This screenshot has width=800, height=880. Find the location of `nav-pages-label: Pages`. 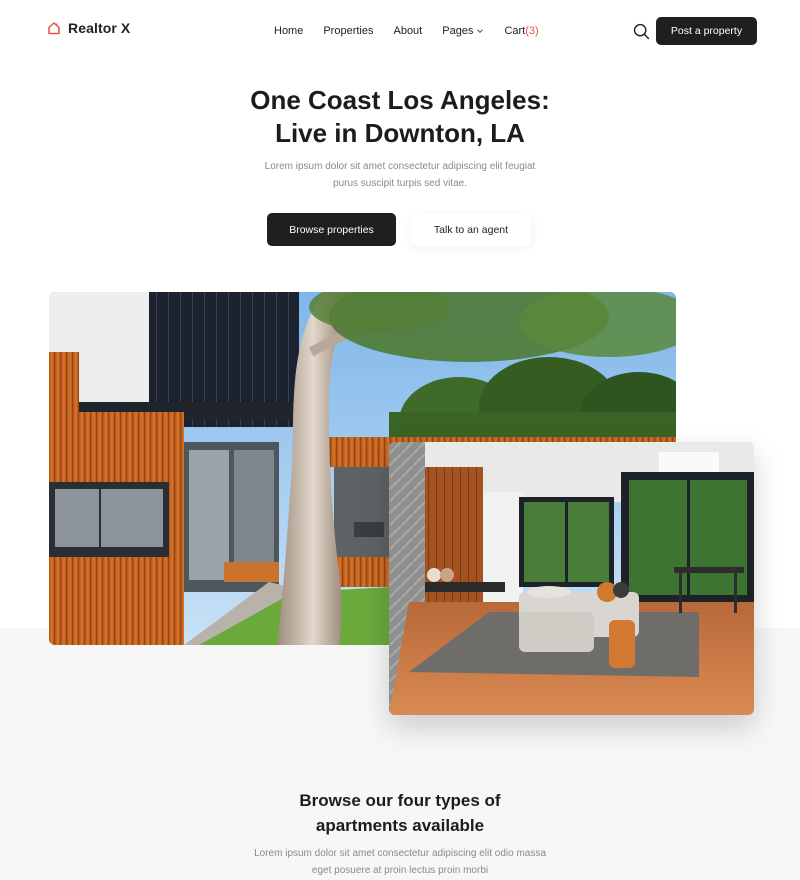

nav-pages-label: Pages is located at coordinates (458, 31).